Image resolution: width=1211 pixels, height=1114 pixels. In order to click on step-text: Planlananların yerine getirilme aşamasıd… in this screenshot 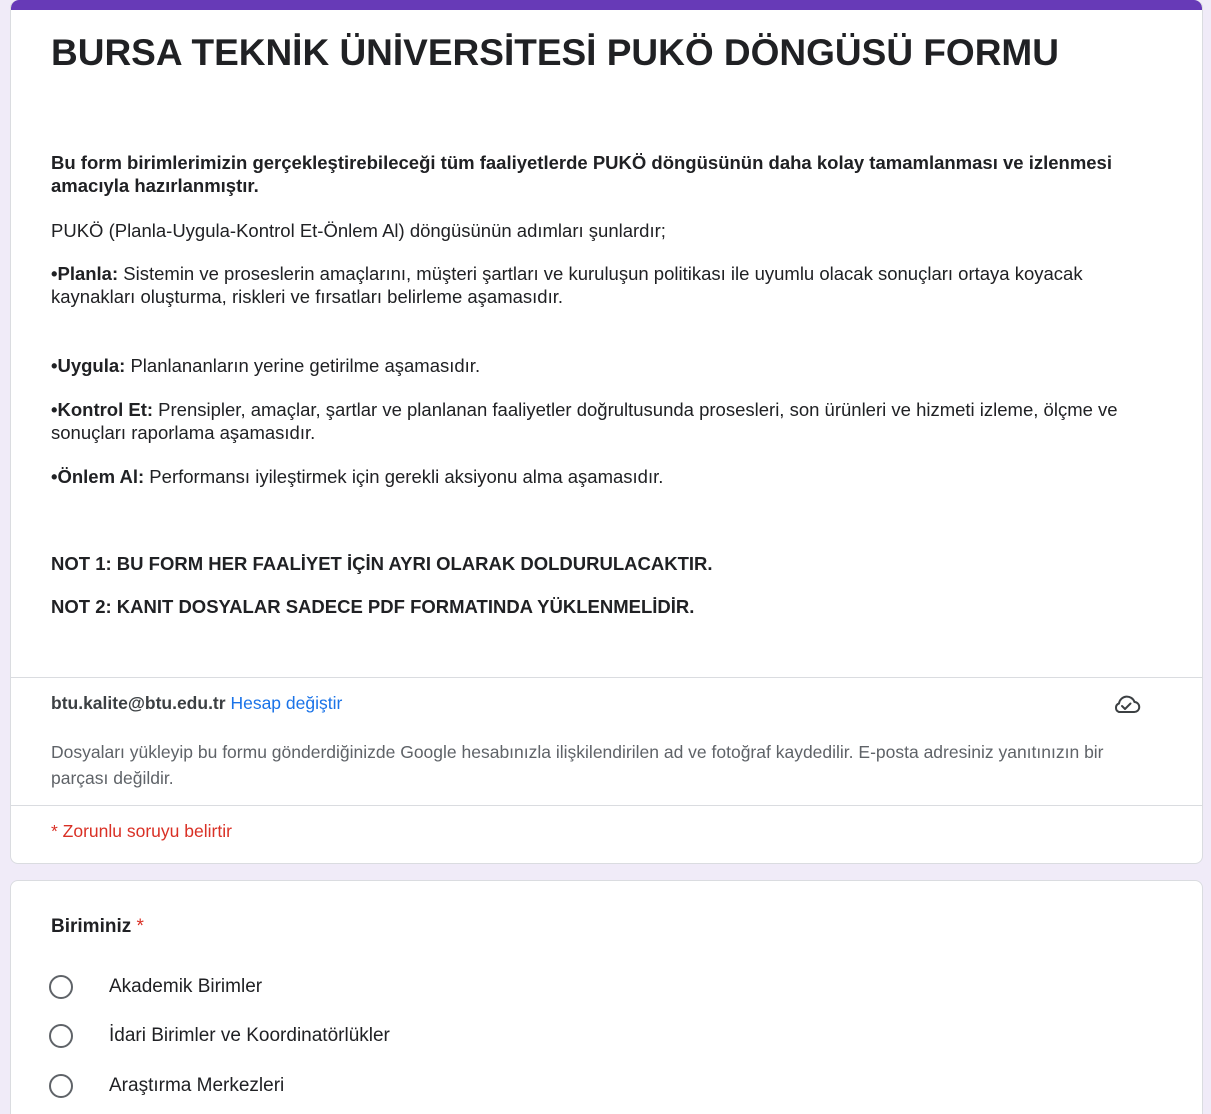, I will do `click(303, 365)`.